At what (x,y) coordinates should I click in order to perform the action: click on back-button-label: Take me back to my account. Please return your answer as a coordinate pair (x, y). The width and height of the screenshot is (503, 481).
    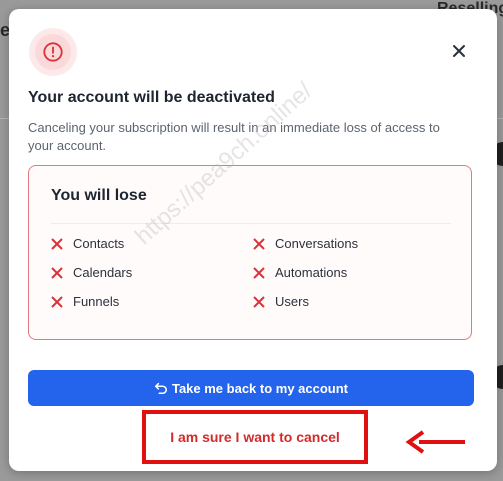
    Looking at the image, I should click on (260, 388).